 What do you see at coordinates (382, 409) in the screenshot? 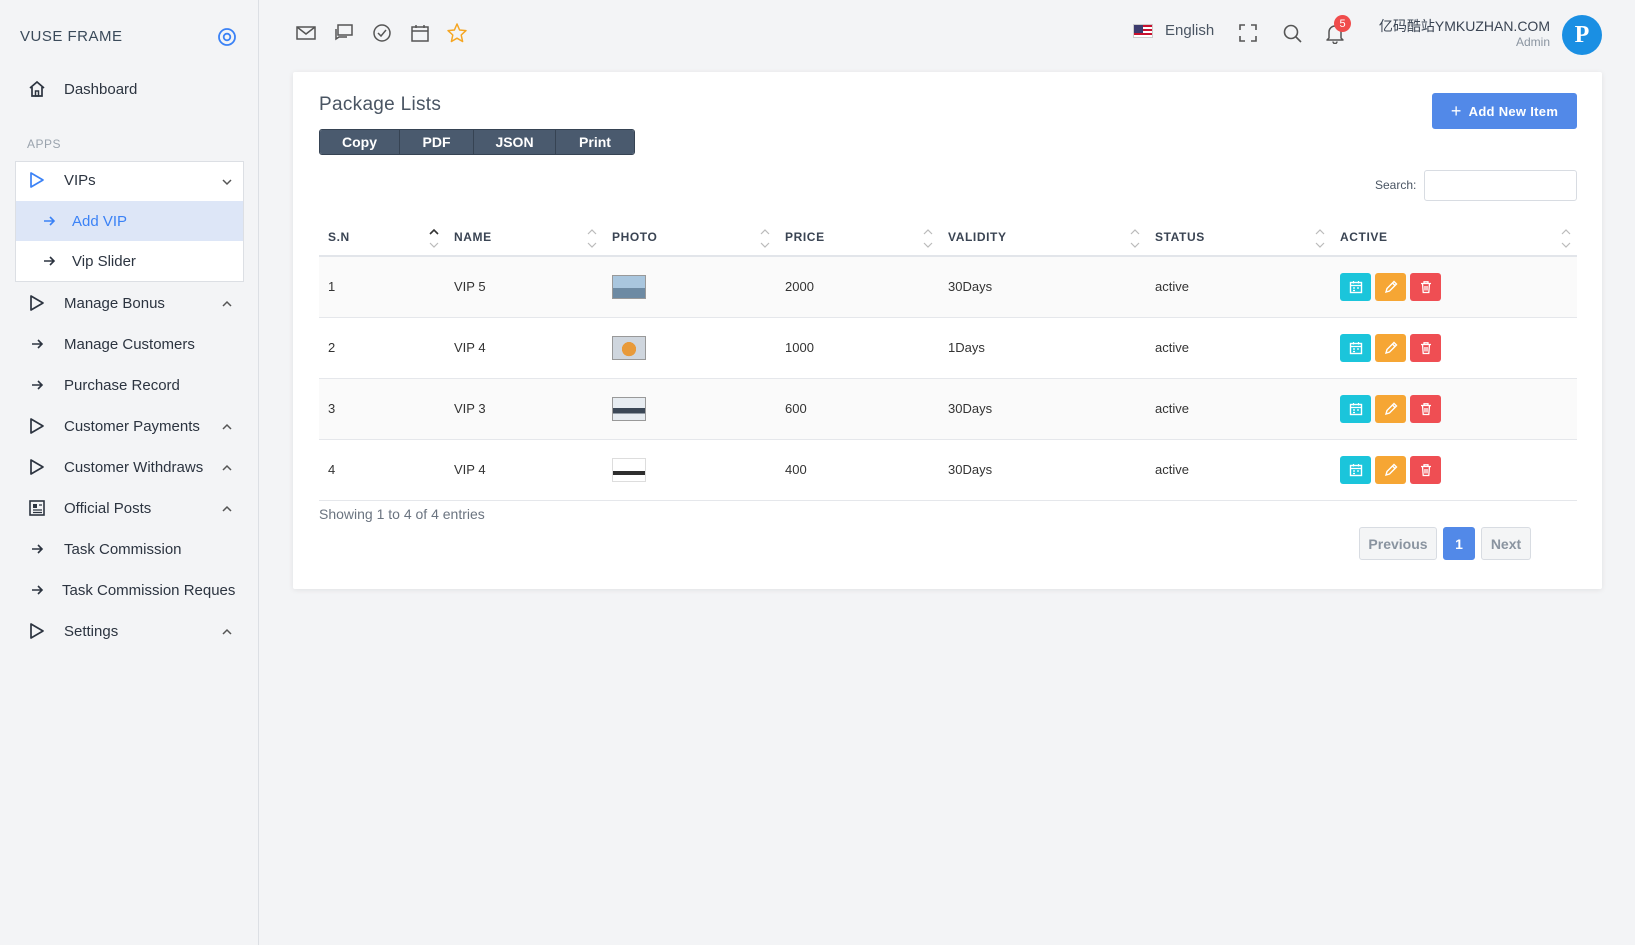
I see `cell-sn: 3` at bounding box center [382, 409].